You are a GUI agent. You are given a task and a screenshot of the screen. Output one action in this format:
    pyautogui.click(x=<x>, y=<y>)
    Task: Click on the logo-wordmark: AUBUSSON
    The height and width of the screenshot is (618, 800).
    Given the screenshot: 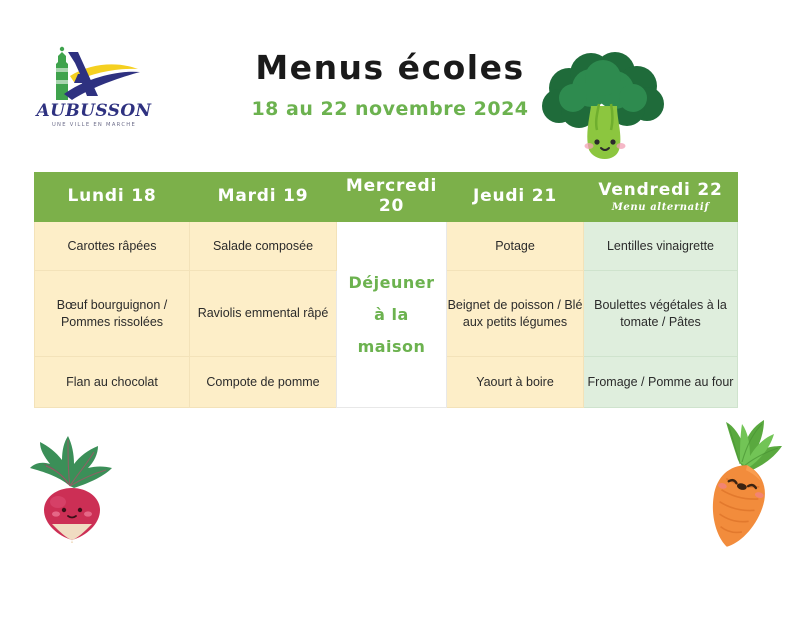 What is the action you would take?
    pyautogui.click(x=94, y=111)
    